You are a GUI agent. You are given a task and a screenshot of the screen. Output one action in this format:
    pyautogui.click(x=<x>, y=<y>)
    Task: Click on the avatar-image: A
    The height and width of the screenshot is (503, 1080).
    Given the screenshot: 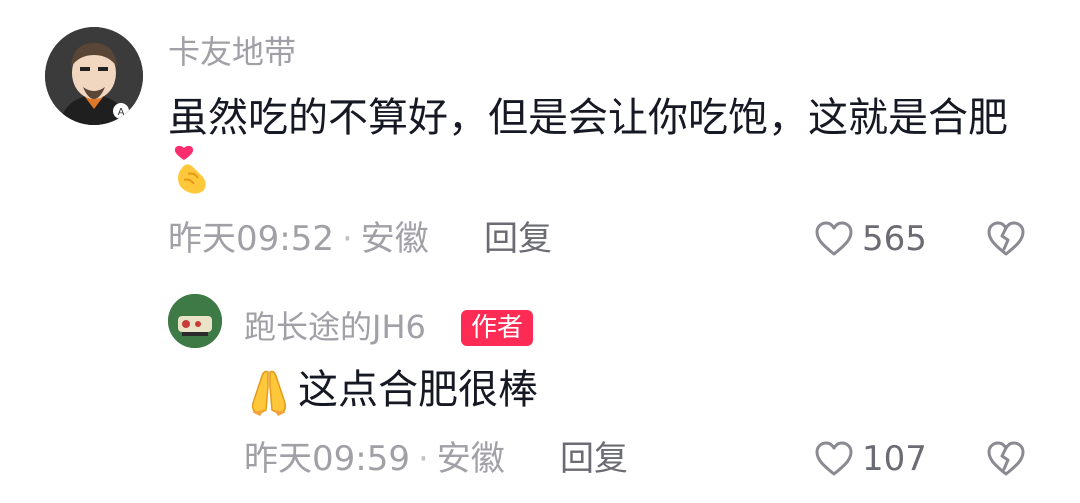 What is the action you would take?
    pyautogui.click(x=94, y=76)
    